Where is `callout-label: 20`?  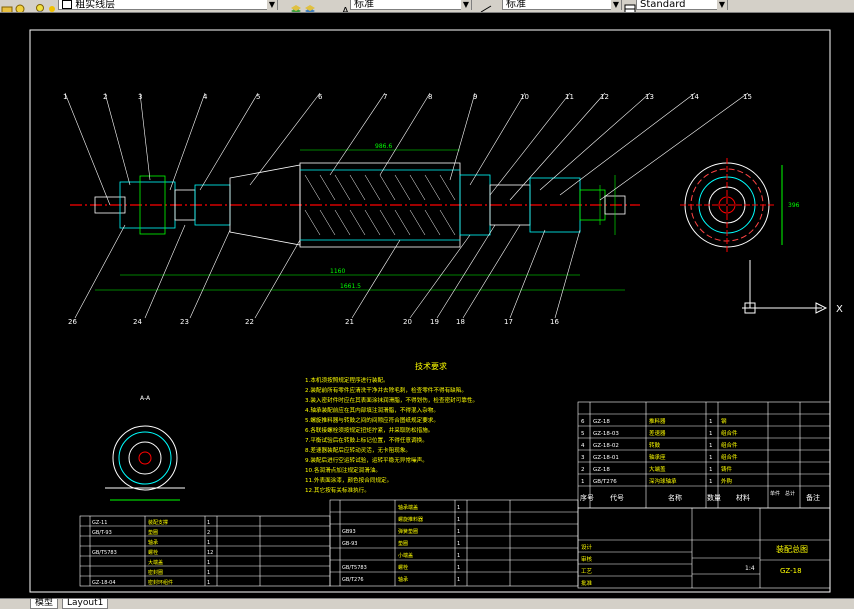
callout-label: 20 is located at coordinates (407, 322).